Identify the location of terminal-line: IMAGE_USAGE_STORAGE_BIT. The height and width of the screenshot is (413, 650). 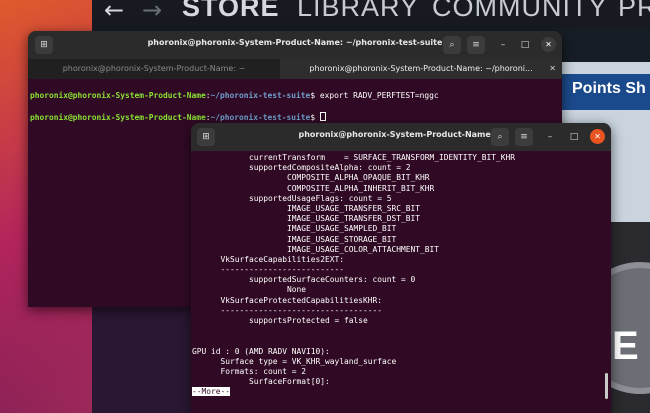
(294, 239).